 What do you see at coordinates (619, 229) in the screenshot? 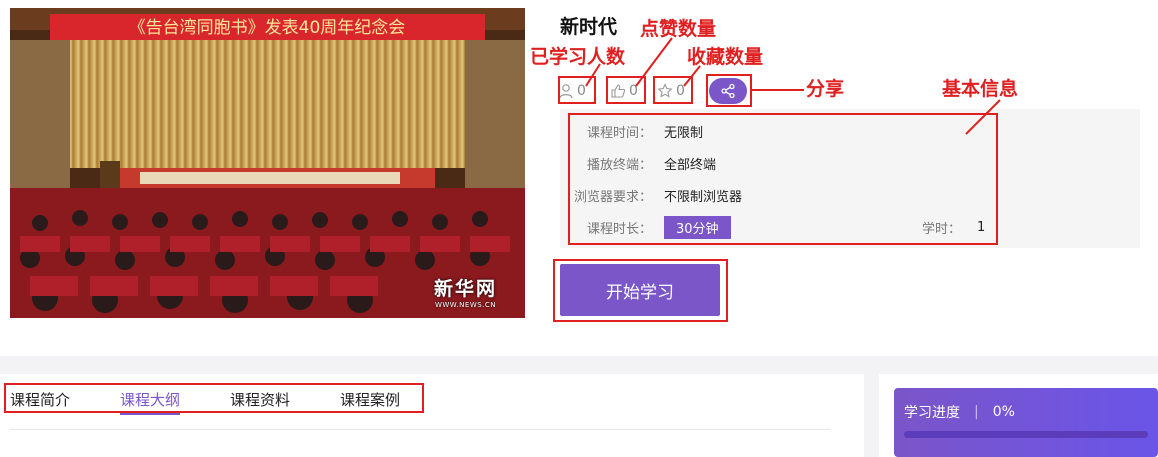
I see `duration-label: 课程时长：` at bounding box center [619, 229].